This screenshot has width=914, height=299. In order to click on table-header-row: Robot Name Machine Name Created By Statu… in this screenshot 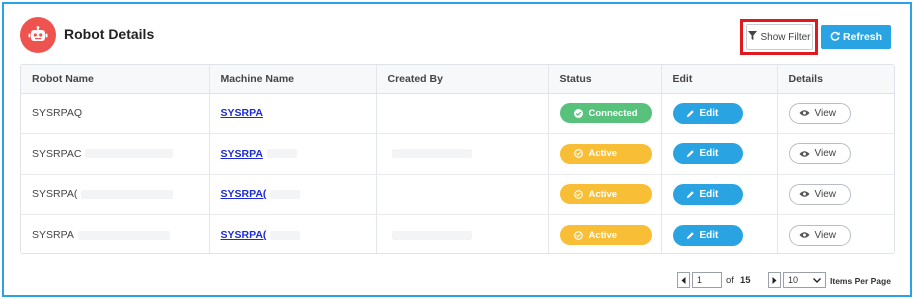, I will do `click(457, 79)`.